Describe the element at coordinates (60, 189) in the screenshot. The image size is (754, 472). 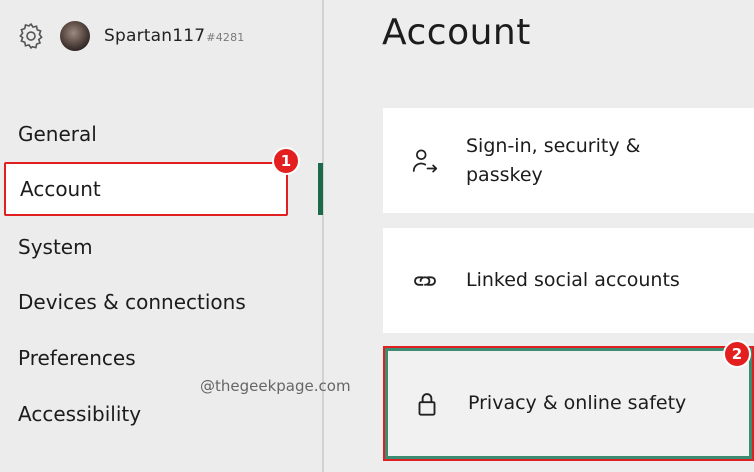
I see `sidebar-item-label: Account` at that location.